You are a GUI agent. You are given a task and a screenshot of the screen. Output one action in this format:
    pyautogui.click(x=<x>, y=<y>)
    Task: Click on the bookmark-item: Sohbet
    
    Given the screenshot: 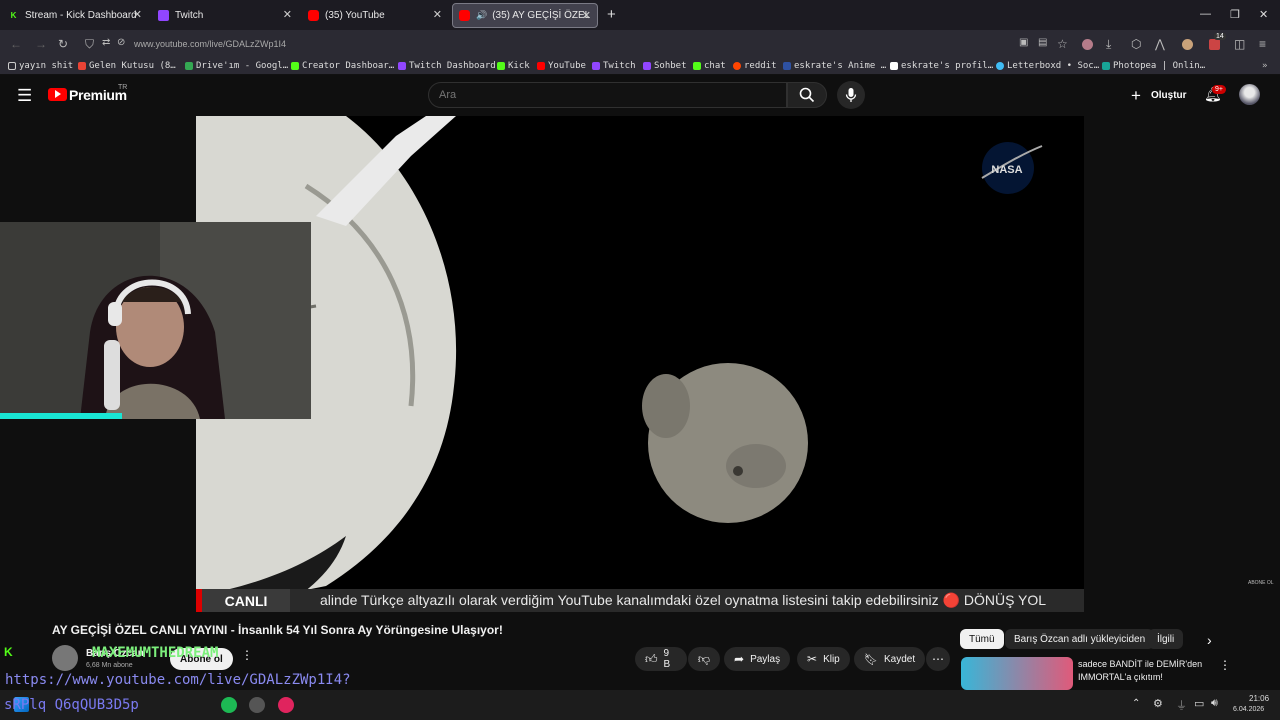 What is the action you would take?
    pyautogui.click(x=665, y=66)
    